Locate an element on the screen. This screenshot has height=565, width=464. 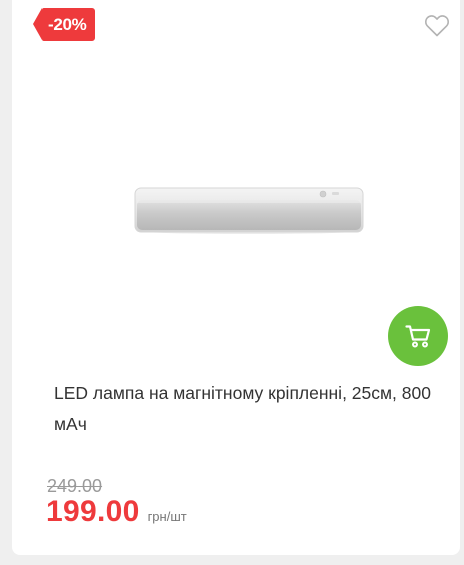
product-image is located at coordinates (249, 212).